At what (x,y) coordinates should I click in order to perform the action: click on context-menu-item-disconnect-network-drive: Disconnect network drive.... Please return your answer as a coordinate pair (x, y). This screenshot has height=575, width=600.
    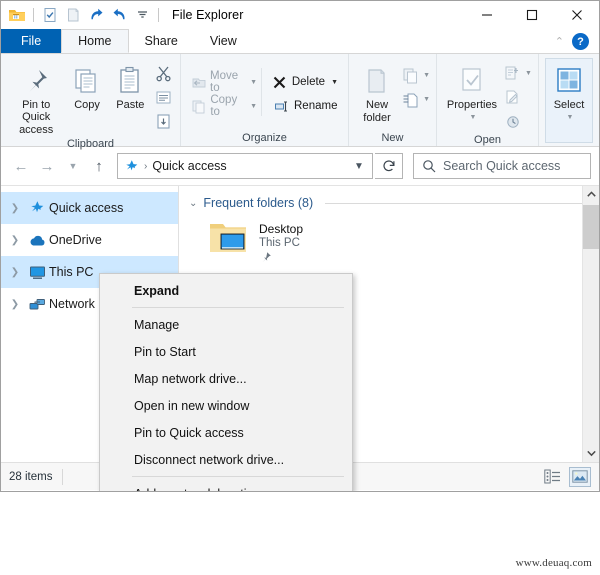
    Looking at the image, I should click on (226, 459).